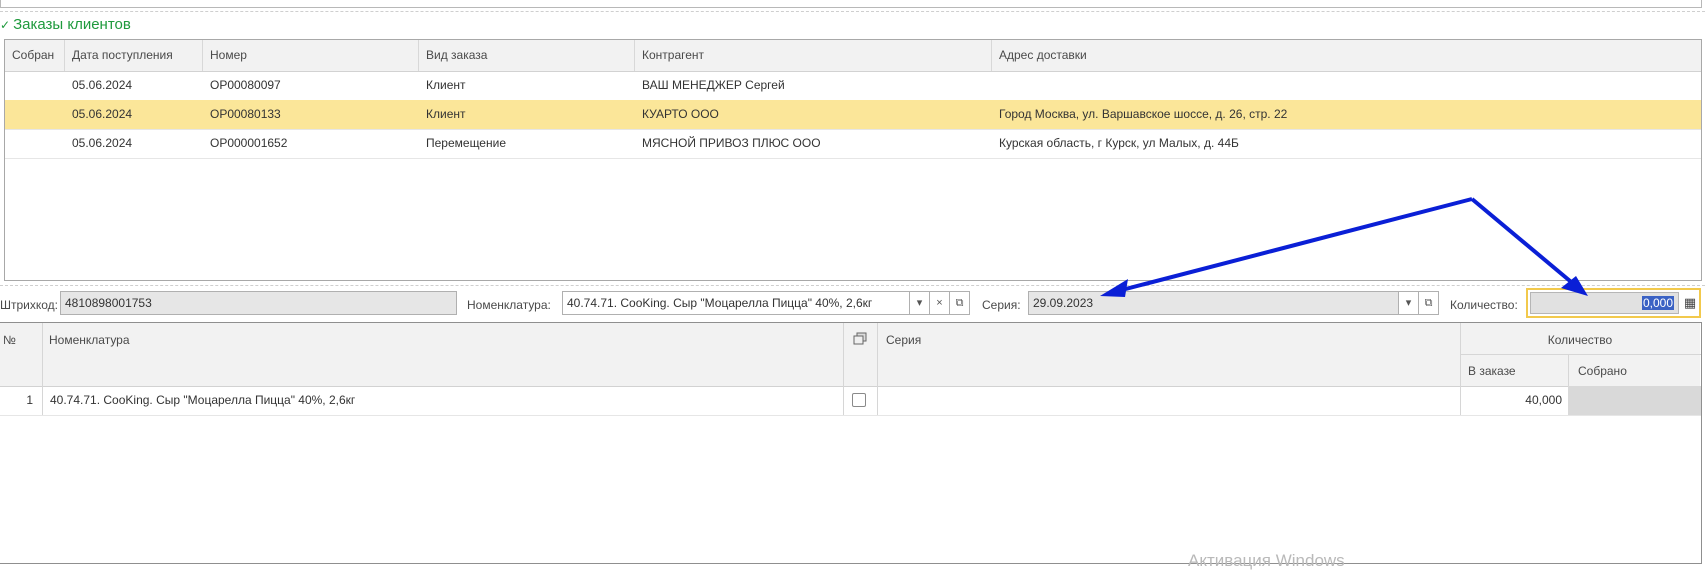 This screenshot has height=571, width=1705. What do you see at coordinates (1599, 371) in the screenshot?
I see `col-header-collected: Собрано` at bounding box center [1599, 371].